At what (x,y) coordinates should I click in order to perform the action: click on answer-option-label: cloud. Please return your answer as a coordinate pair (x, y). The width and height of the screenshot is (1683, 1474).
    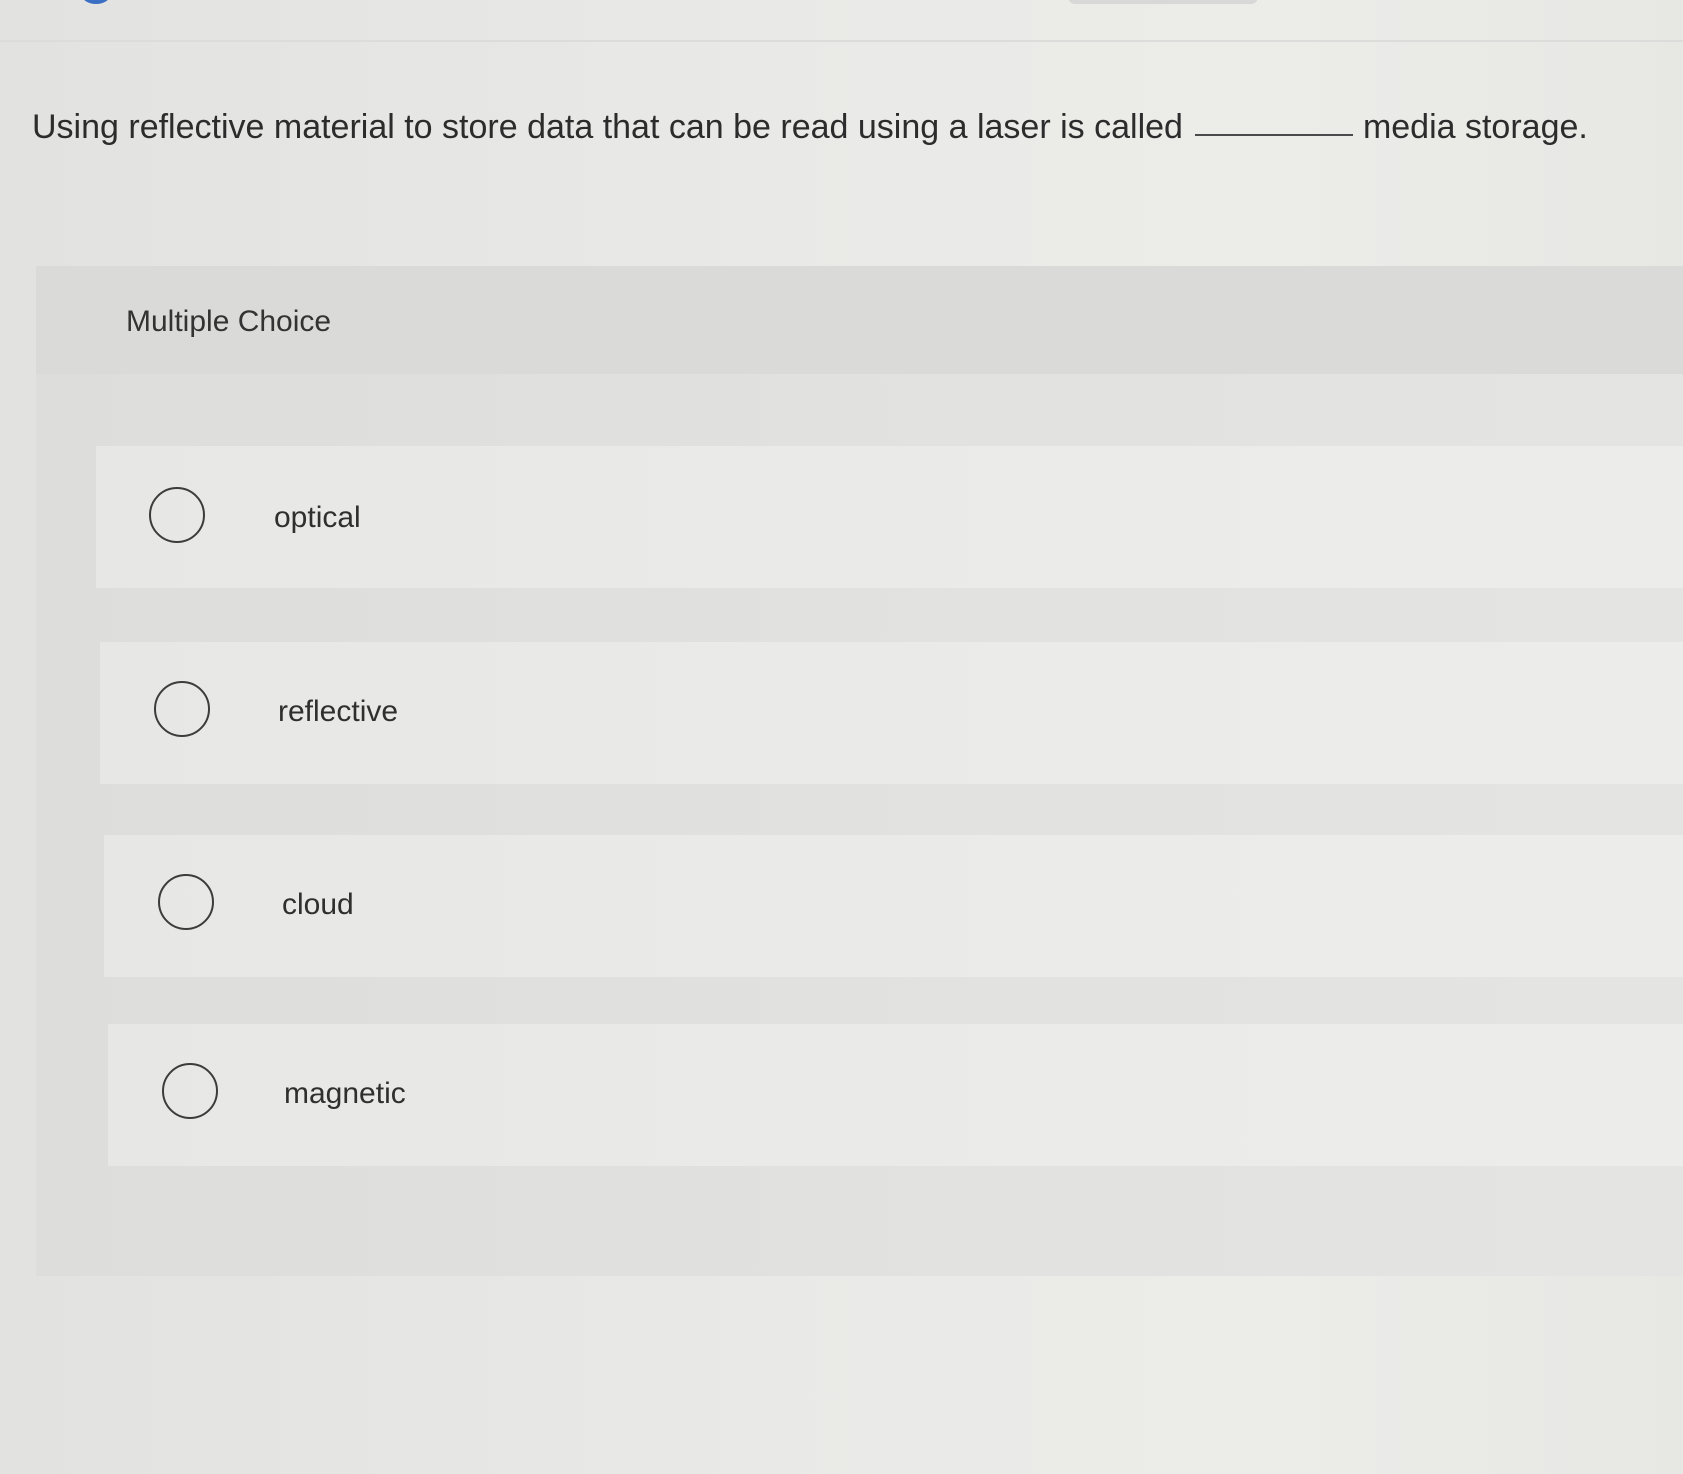
    Looking at the image, I should click on (318, 904).